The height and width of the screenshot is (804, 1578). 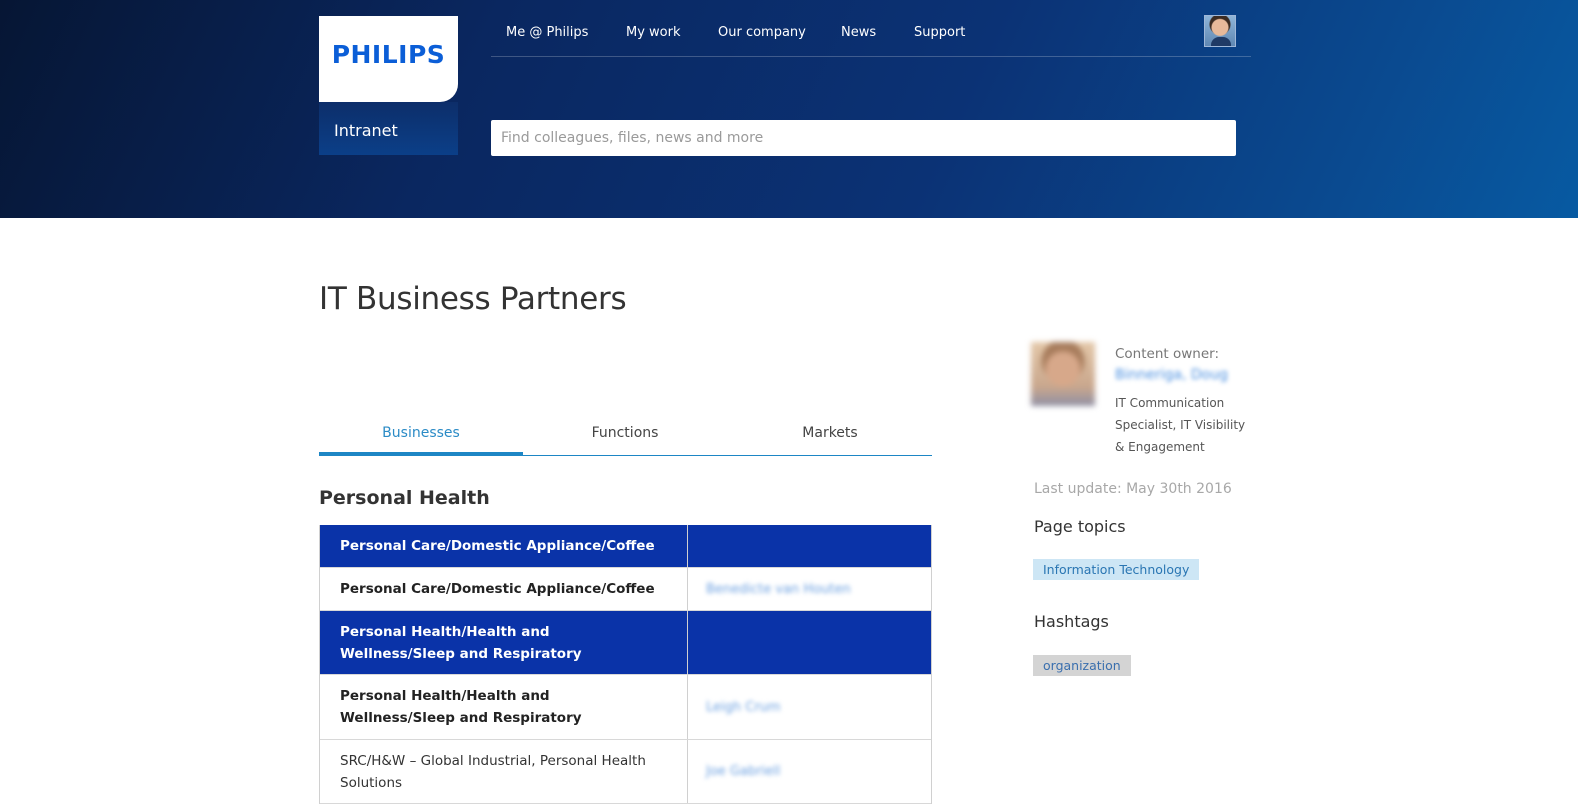 I want to click on contact-link: Leigh Crum, so click(x=743, y=707).